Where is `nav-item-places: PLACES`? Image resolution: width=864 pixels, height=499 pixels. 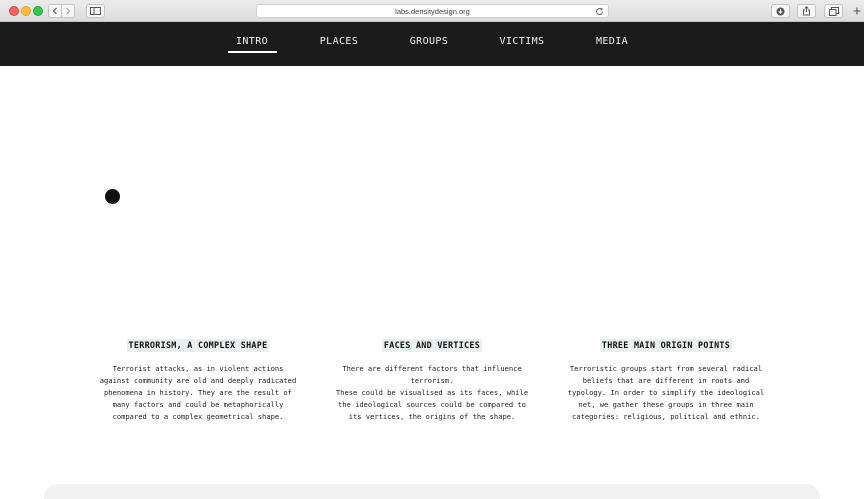 nav-item-places: PLACES is located at coordinates (339, 41).